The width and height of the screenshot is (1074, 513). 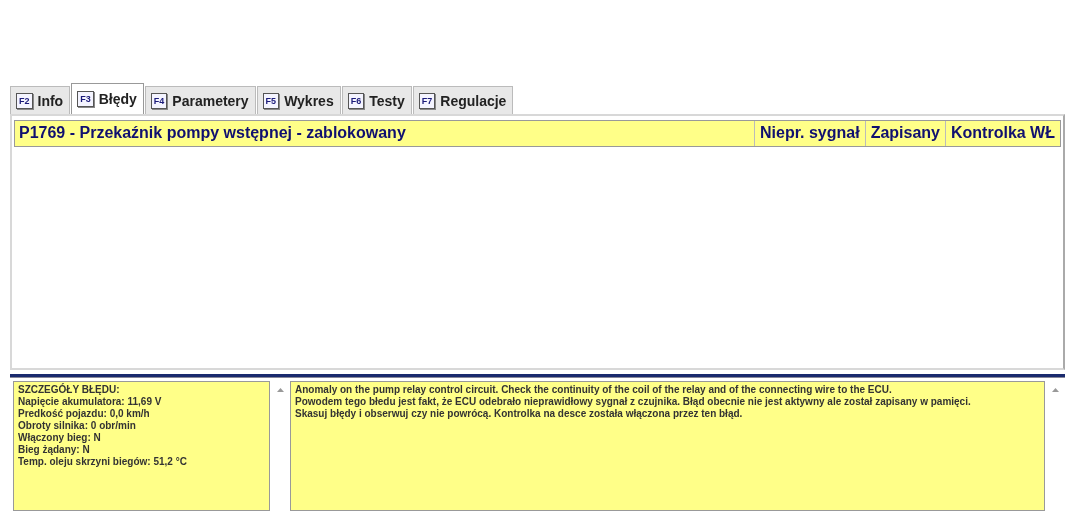 I want to click on fault-title: P1769 - Przekaźnik pompy wstępnej - zablokowany, so click(x=385, y=133).